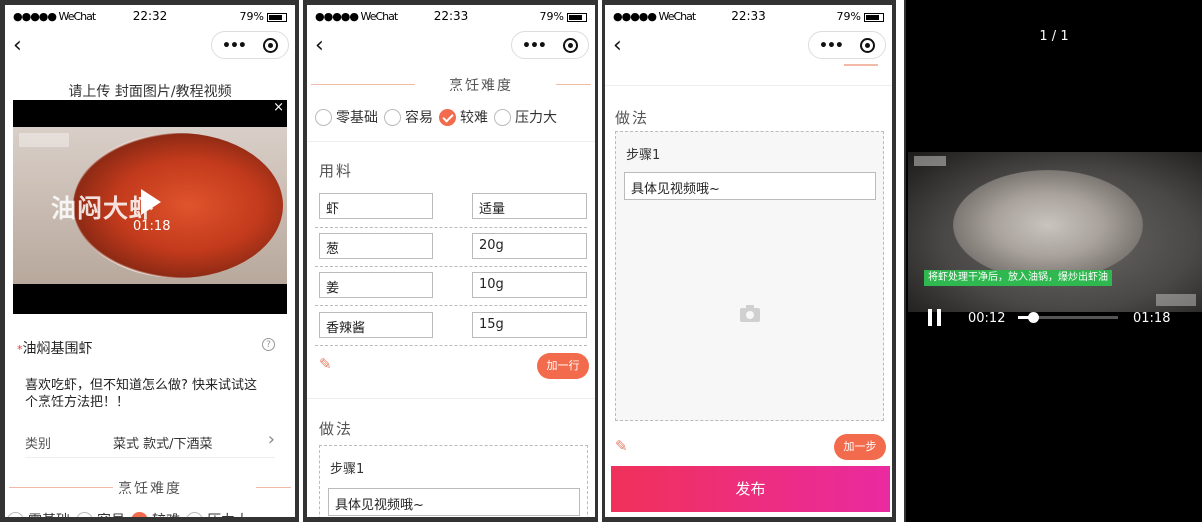 The image size is (1202, 522). What do you see at coordinates (750, 306) in the screenshot?
I see `camera-top` at bounding box center [750, 306].